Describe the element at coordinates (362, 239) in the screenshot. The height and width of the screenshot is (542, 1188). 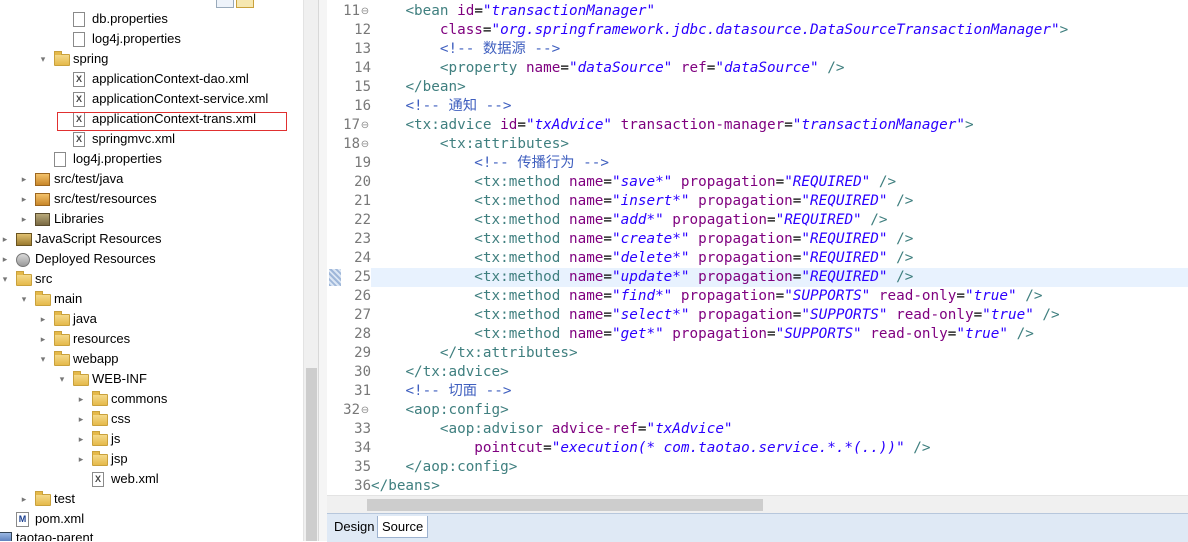
I see `line-number: 23` at that location.